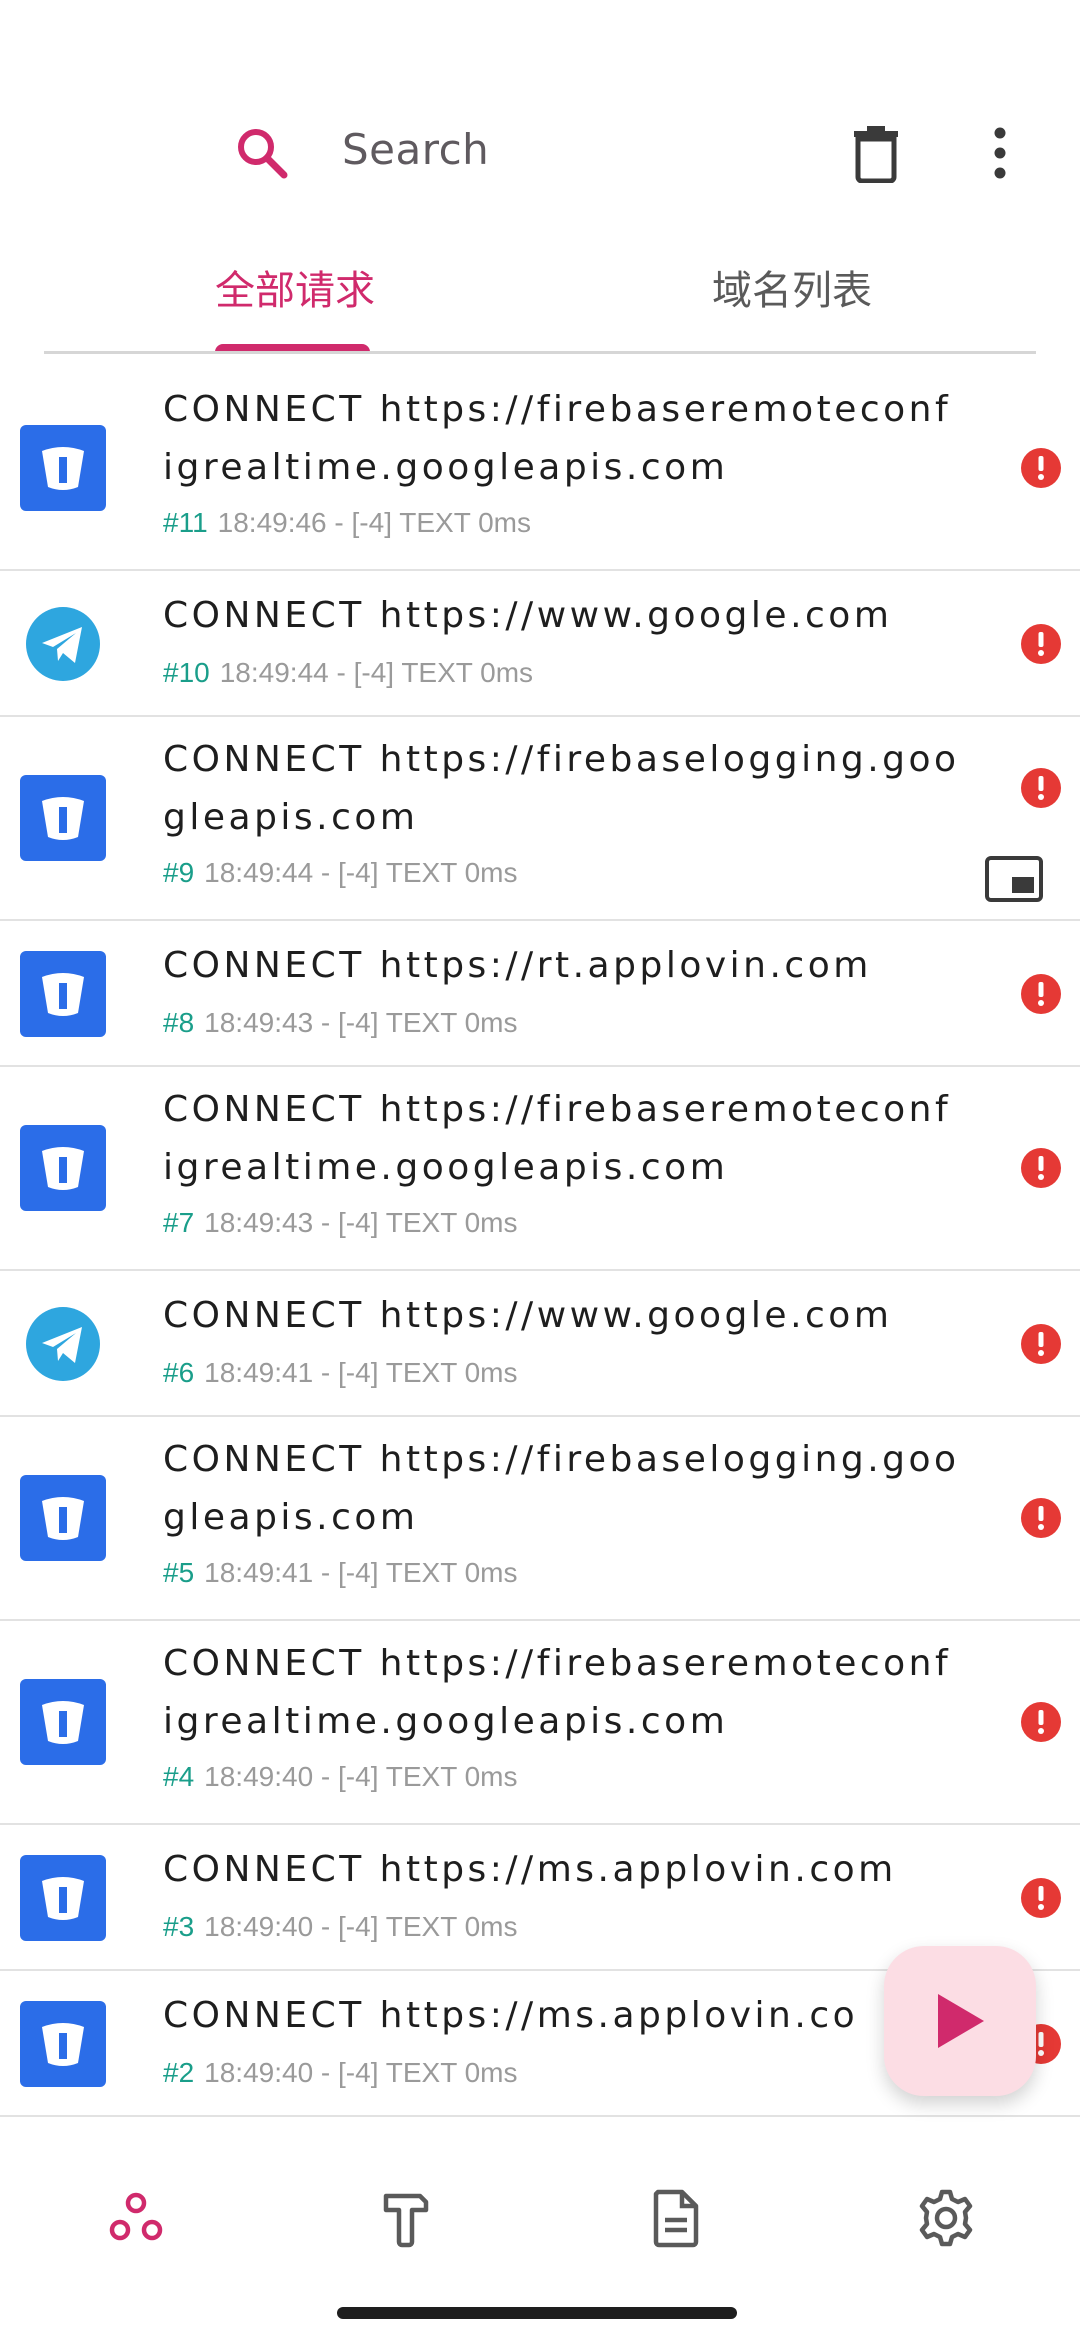 Image resolution: width=1080 pixels, height=2340 pixels. I want to click on home-indicator, so click(537, 2313).